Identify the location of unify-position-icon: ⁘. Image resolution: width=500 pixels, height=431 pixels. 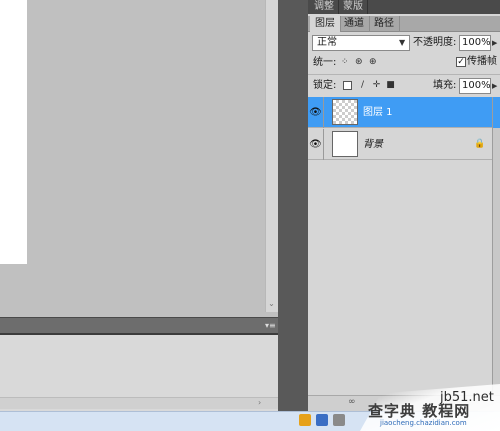
(346, 62).